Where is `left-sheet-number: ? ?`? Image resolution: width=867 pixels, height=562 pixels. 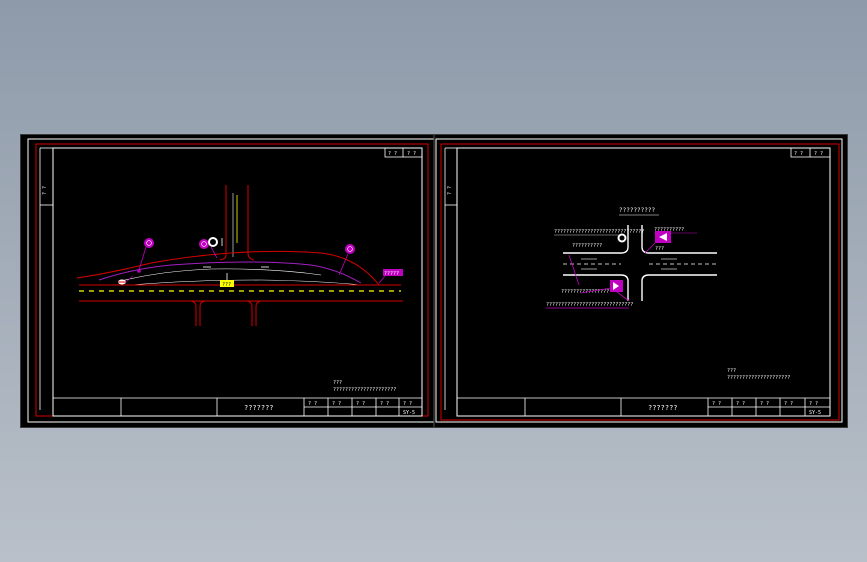 left-sheet-number: ? ? is located at coordinates (392, 154).